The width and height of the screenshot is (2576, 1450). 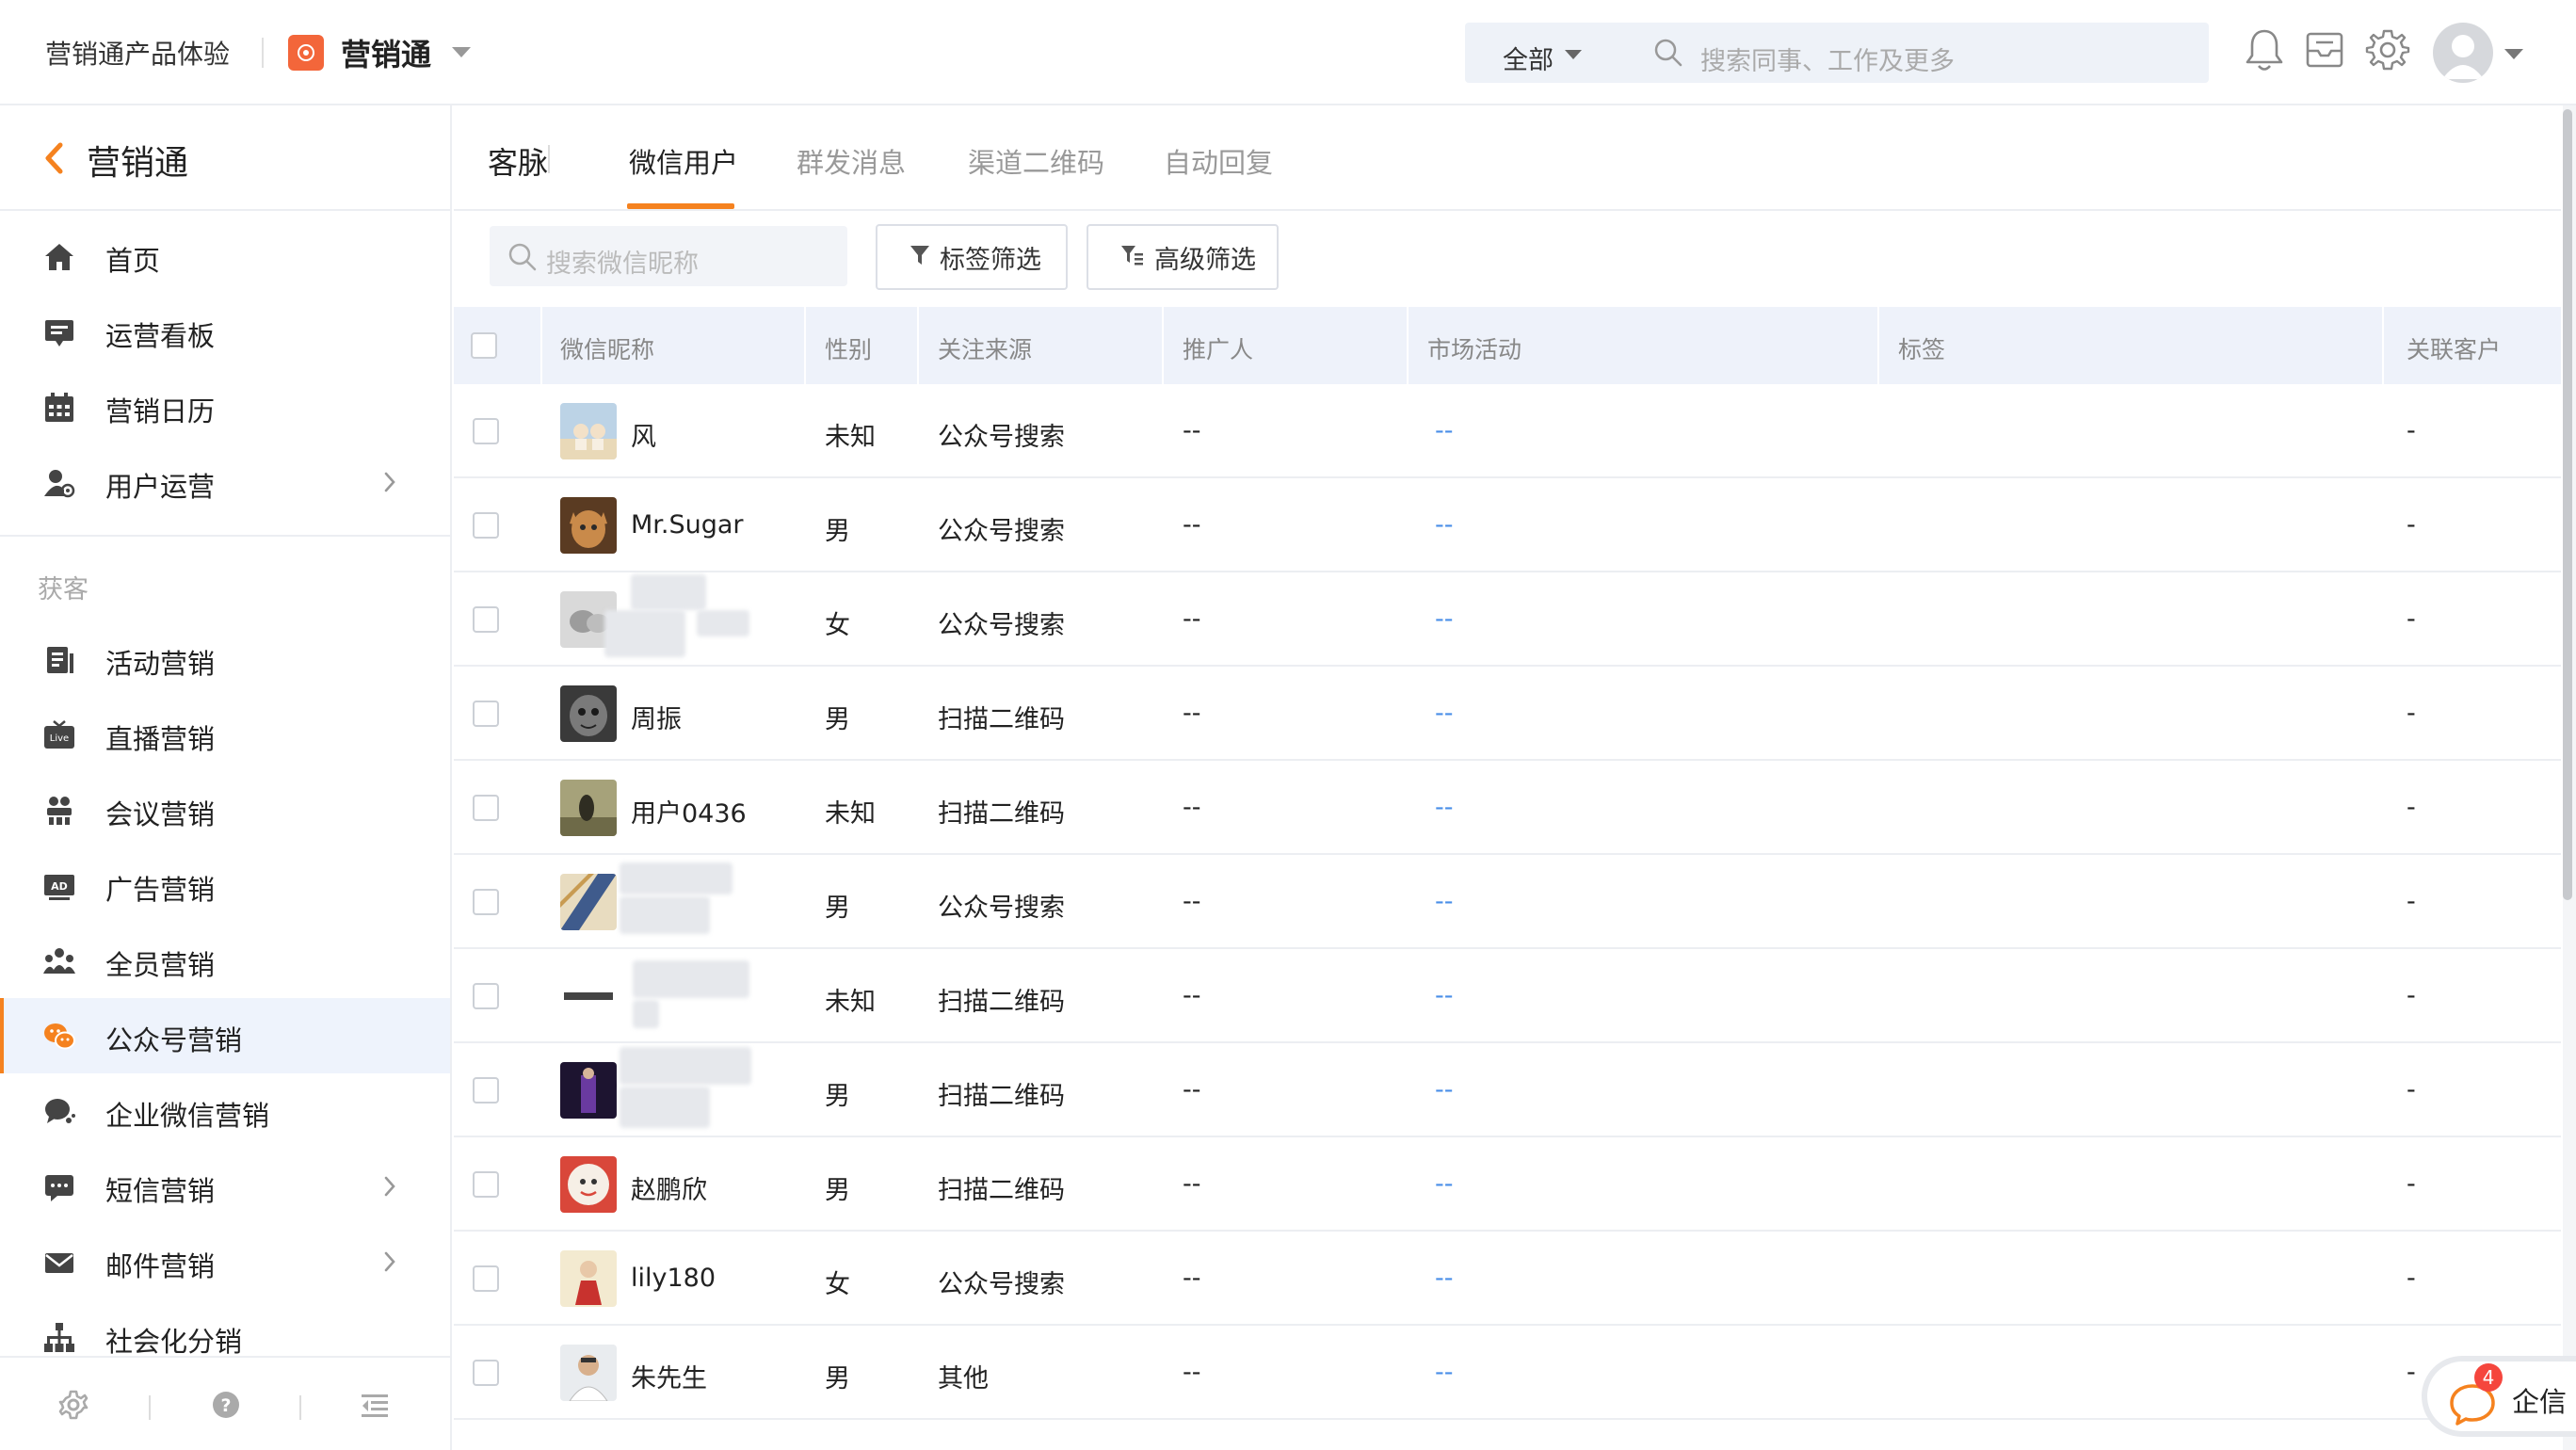 What do you see at coordinates (1218, 348) in the screenshot?
I see `col-header-promoter: 推广人` at bounding box center [1218, 348].